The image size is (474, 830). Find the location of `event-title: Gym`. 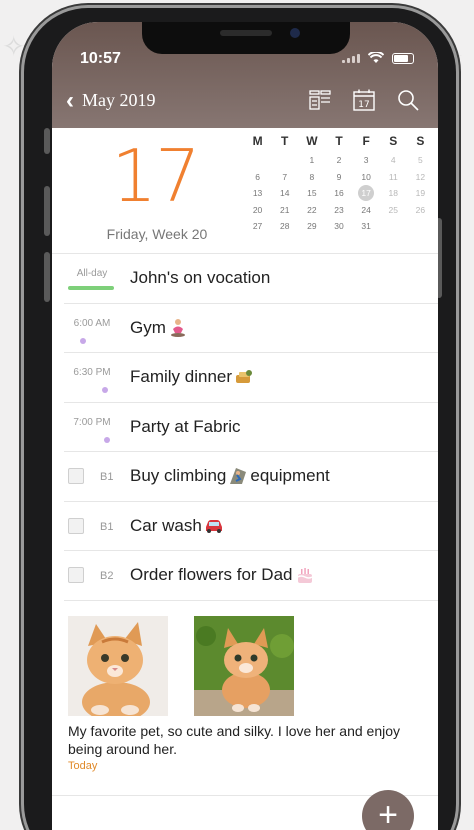

event-title: Gym is located at coordinates (159, 328).